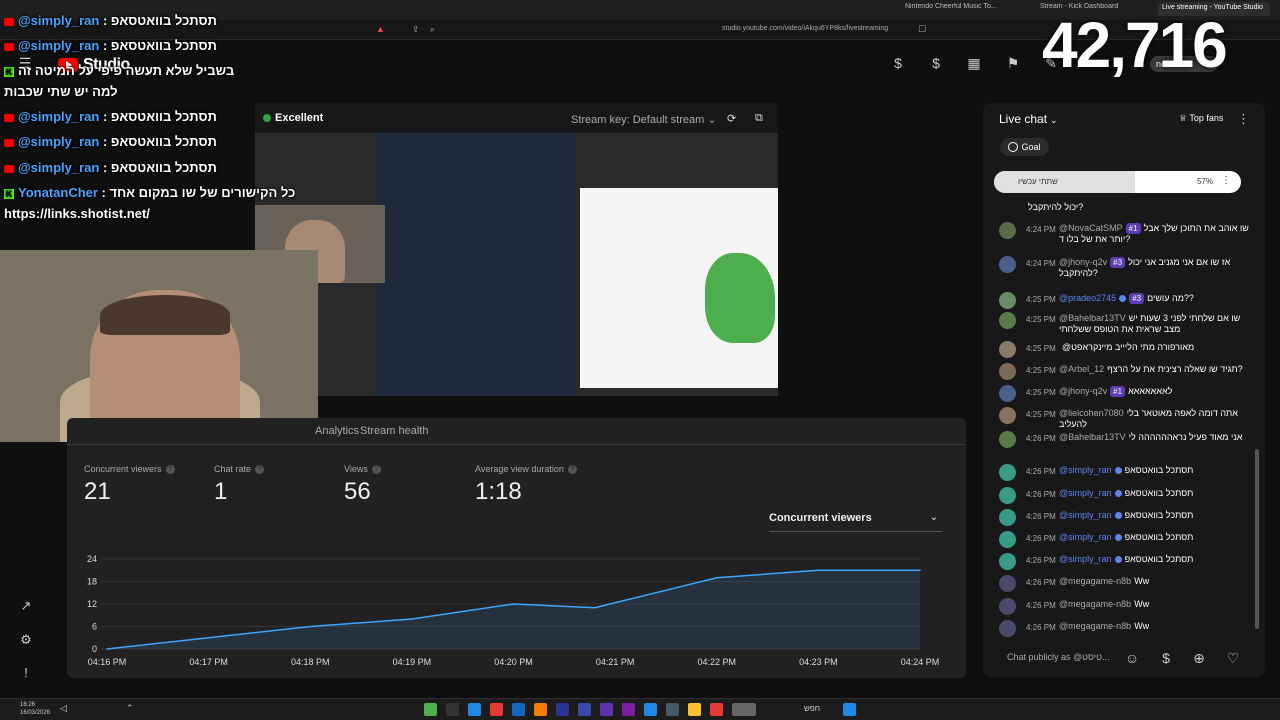 This screenshot has height=720, width=1280. I want to click on x-tick-label: 04:21 PM, so click(615, 662).